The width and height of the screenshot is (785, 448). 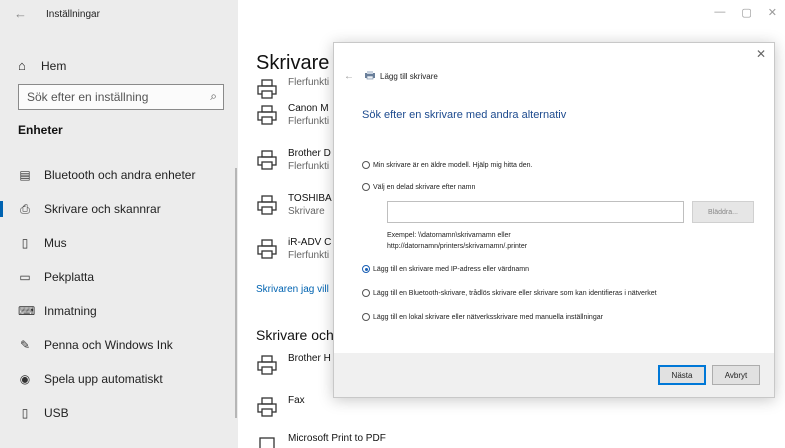 I want to click on example-line: Exempel: \\datornamn\skrivarnamn eller, so click(x=449, y=235).